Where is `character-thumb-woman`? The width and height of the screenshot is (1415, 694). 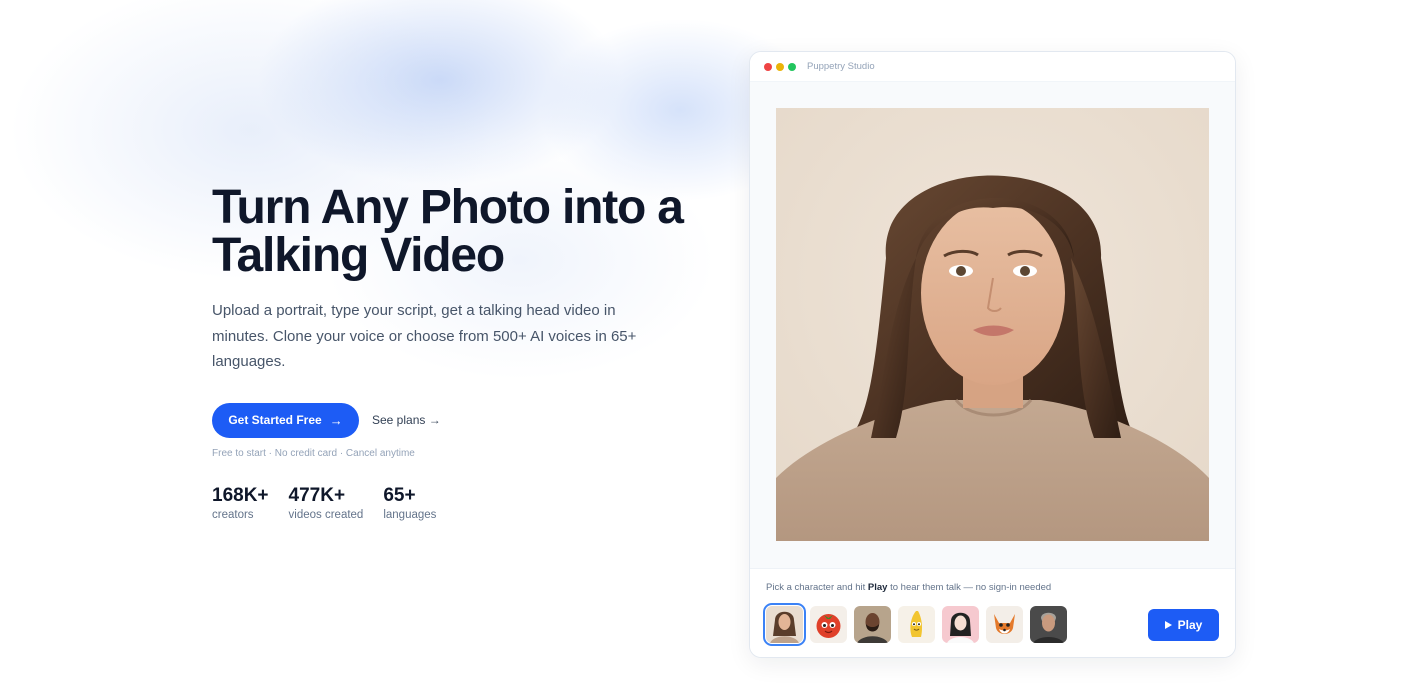 character-thumb-woman is located at coordinates (784, 624).